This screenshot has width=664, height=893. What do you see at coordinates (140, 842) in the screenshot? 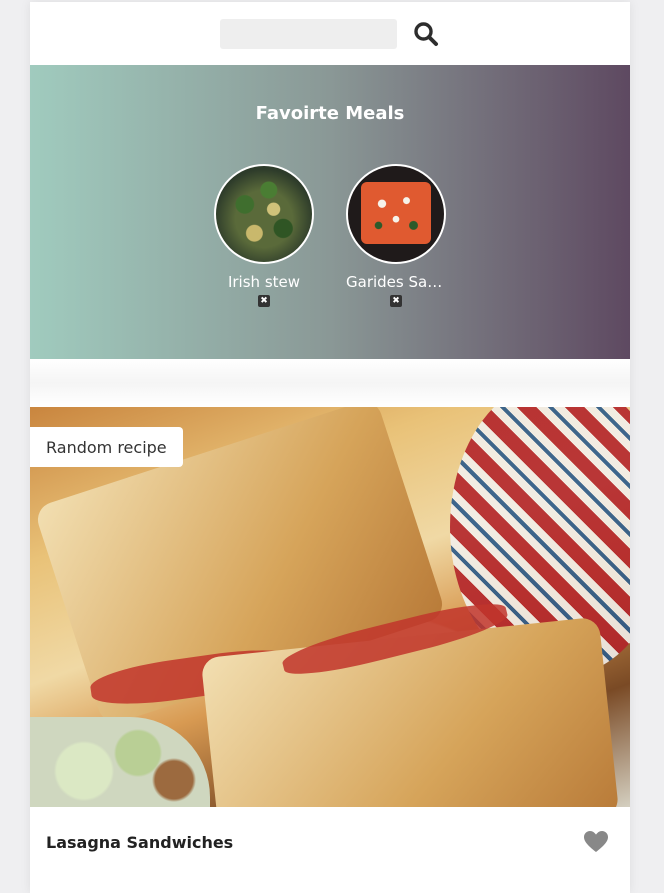
I see `random-meal-title: Lasagna Sandwiches` at bounding box center [140, 842].